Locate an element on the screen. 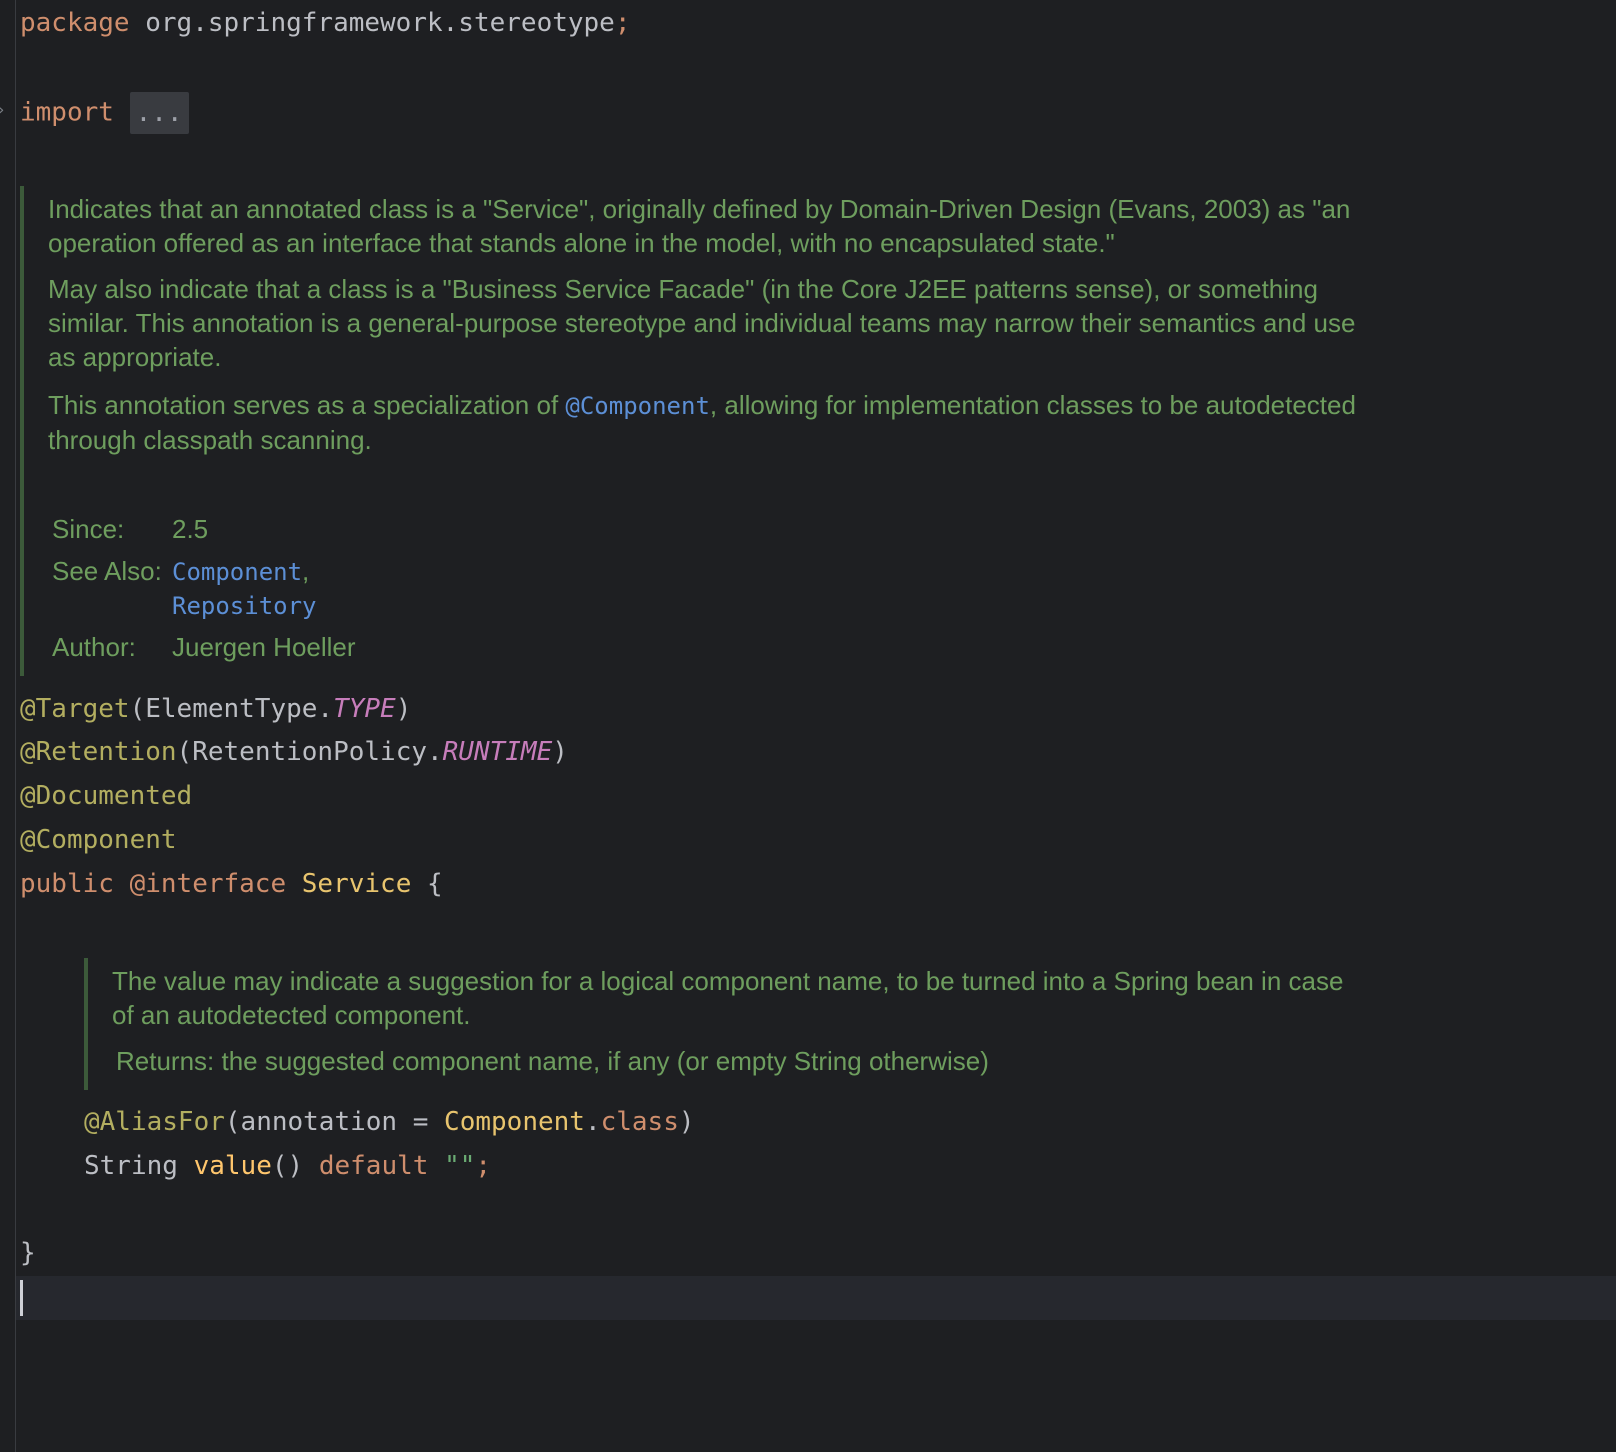 This screenshot has height=1452, width=1616. aliasfor-args: (annotation = is located at coordinates (334, 1122).